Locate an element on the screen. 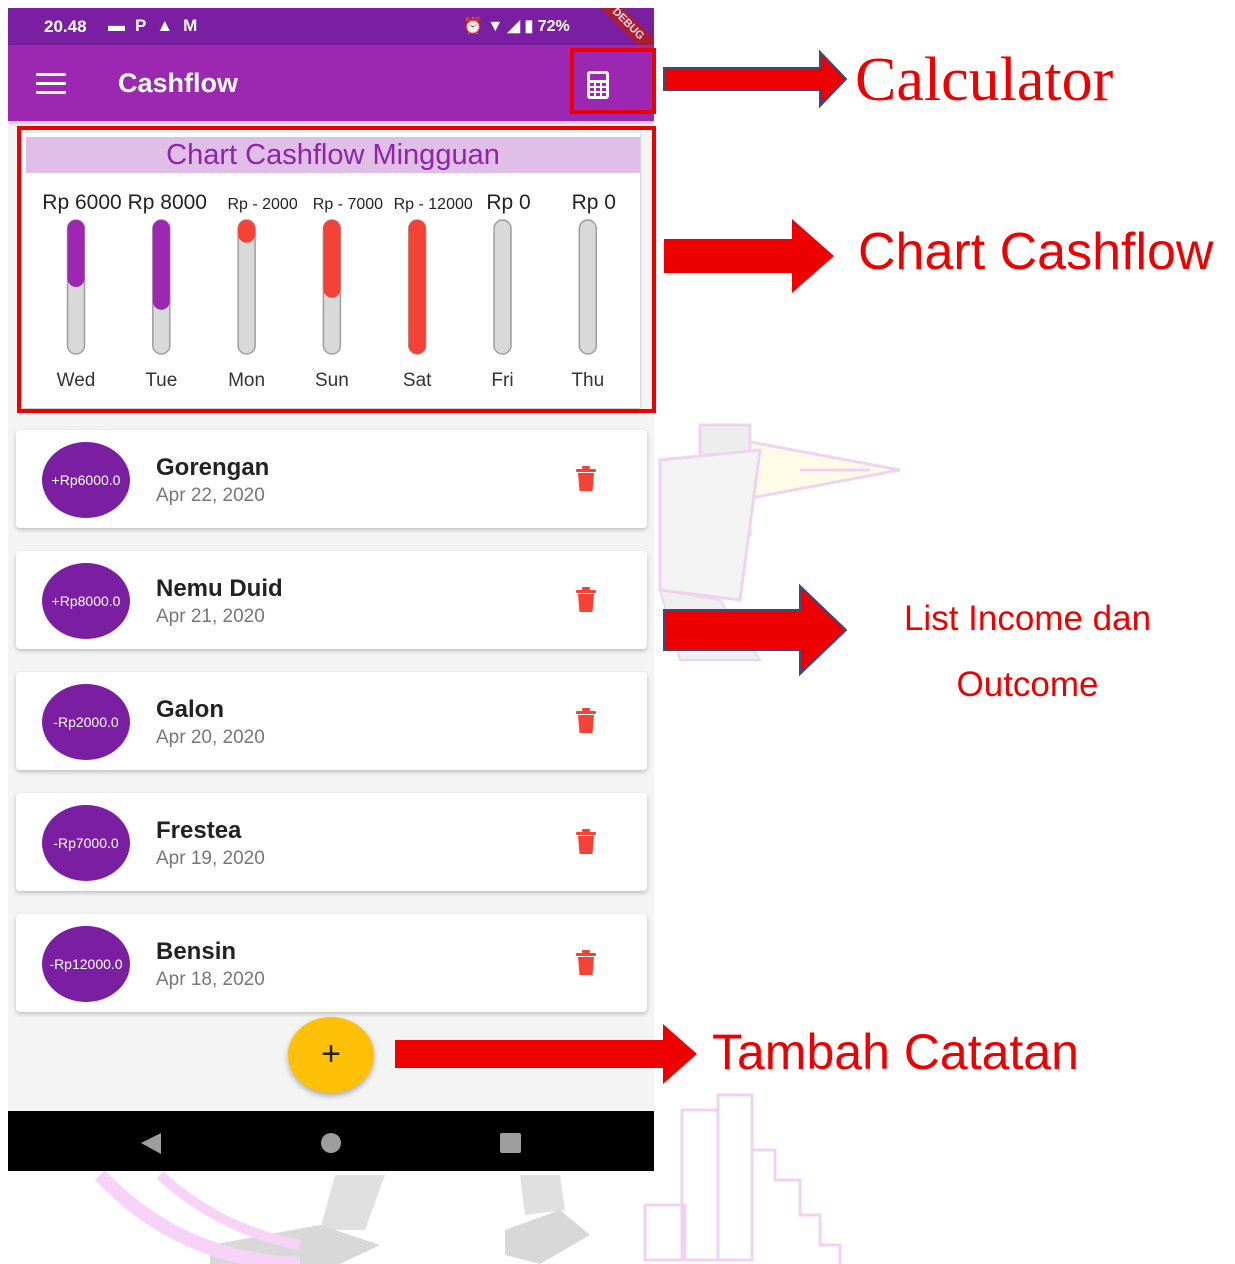  amount-avatar: +Rp6000.0 is located at coordinates (86, 480).